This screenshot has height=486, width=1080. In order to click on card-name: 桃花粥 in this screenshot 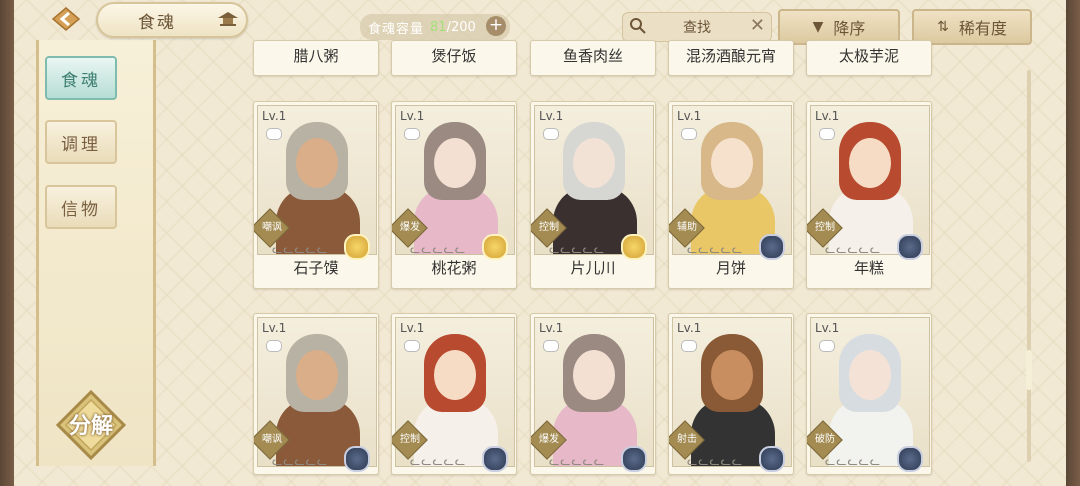, I will do `click(454, 268)`.